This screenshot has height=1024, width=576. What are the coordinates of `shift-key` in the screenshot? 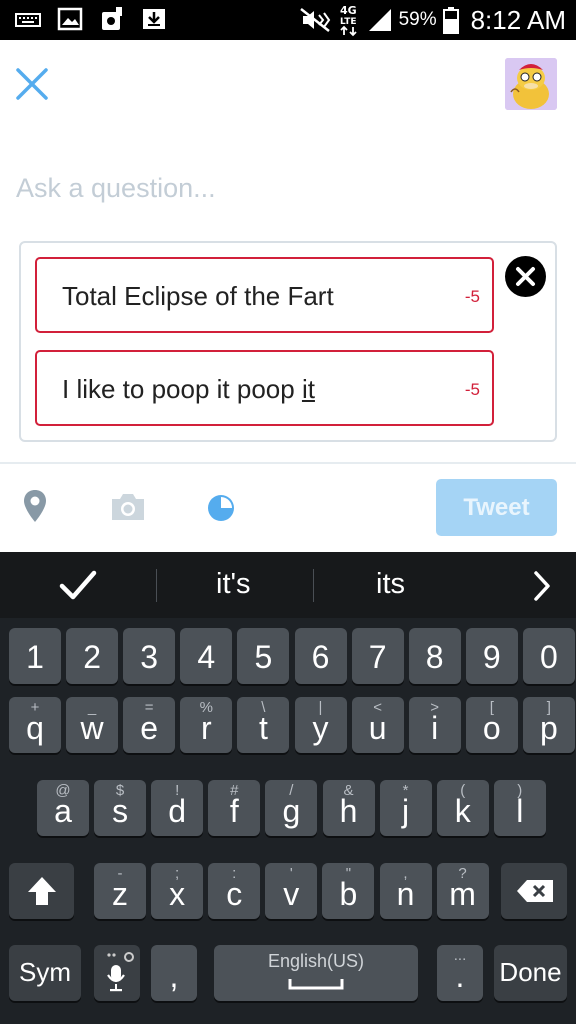 It's located at (41, 891).